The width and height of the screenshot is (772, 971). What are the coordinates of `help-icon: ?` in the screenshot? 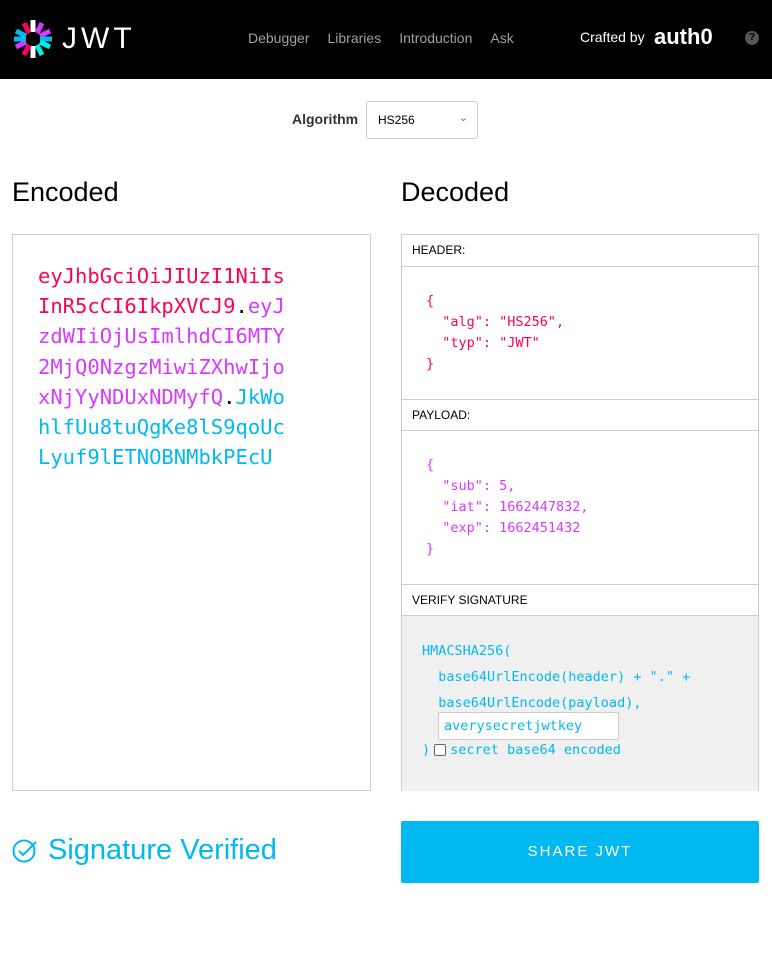 It's located at (752, 38).